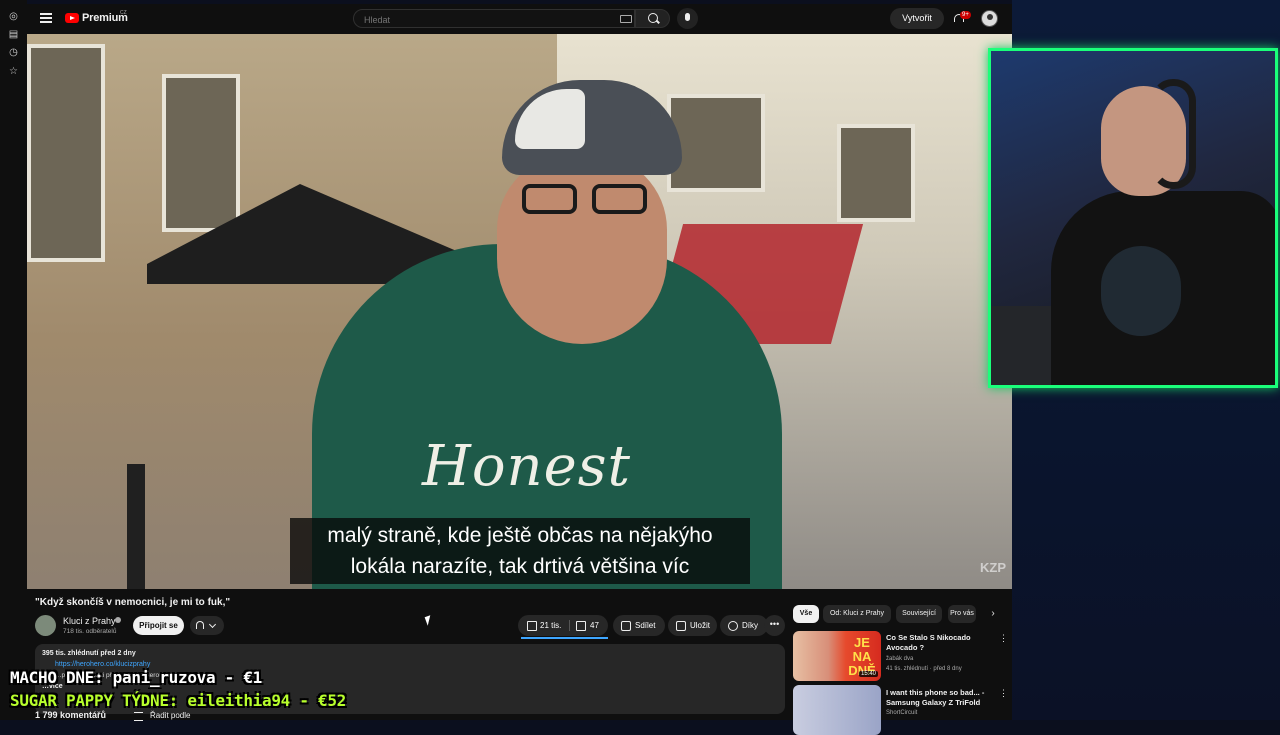 The width and height of the screenshot is (1280, 735). I want to click on like-dislike-group: 21 tis. 47, so click(563, 625).